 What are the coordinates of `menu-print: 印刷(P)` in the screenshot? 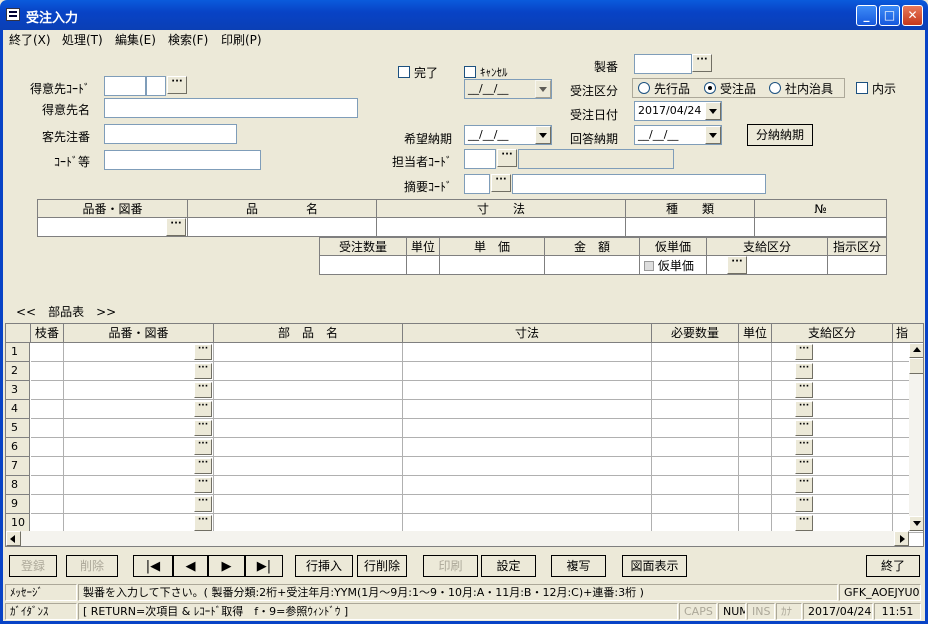 It's located at (241, 39).